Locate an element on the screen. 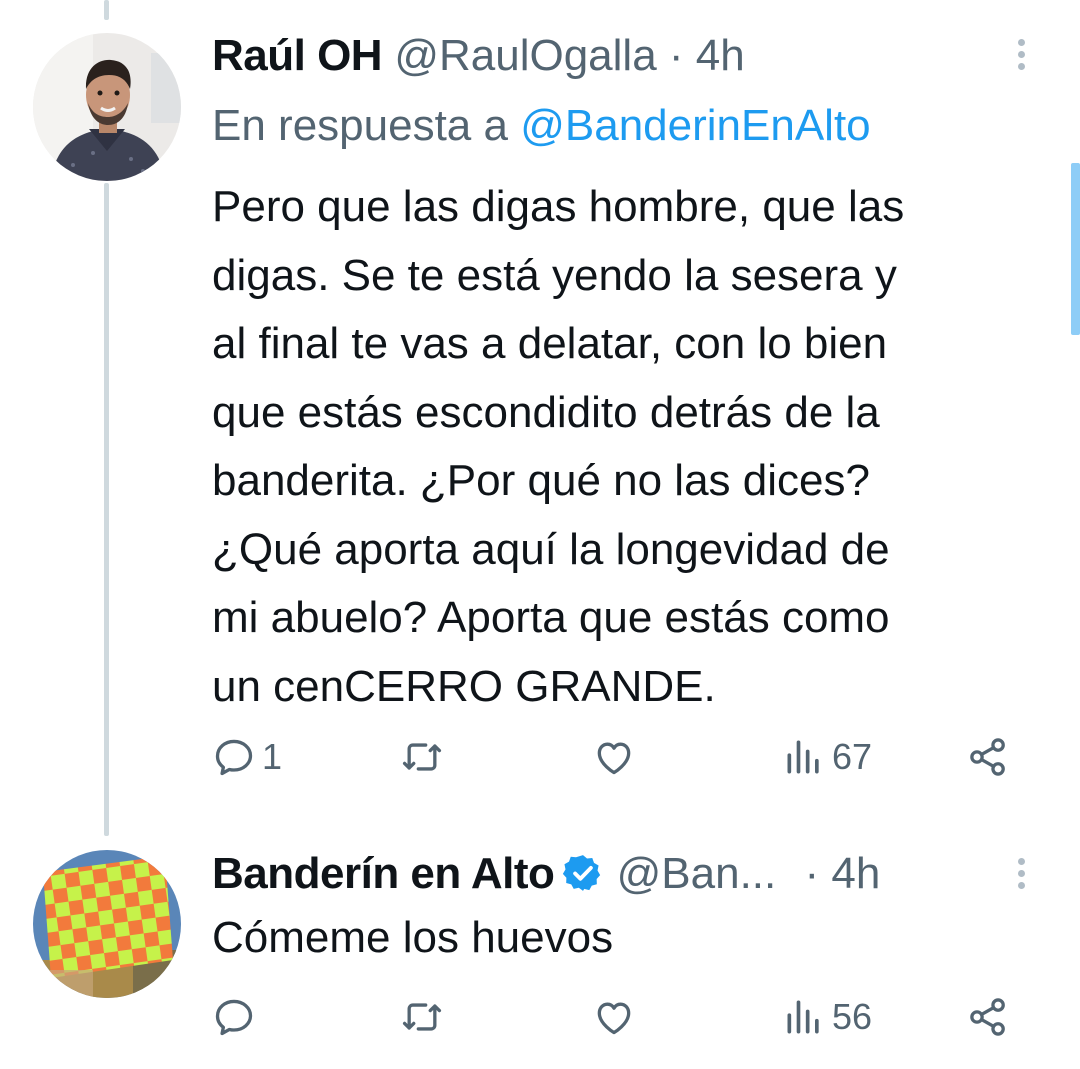 This screenshot has width=1080, height=1069. reply-button is located at coordinates (237, 1017).